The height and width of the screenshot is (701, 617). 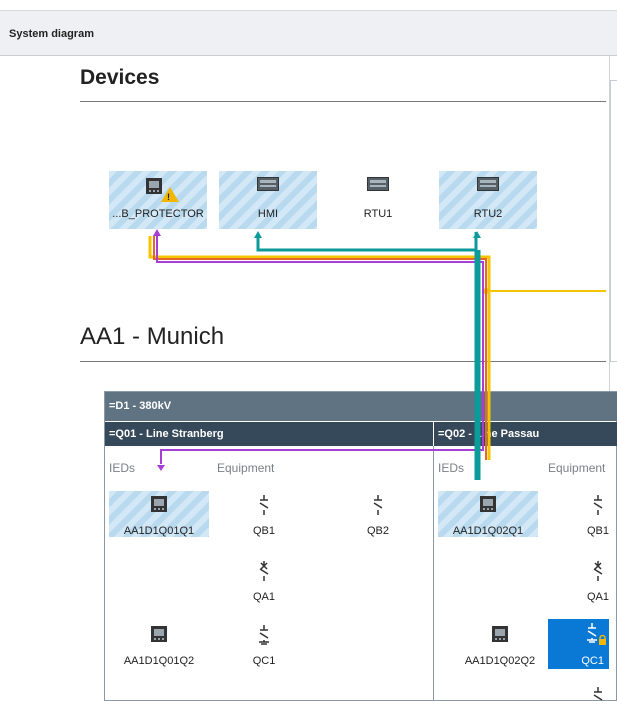 What do you see at coordinates (343, 361) in the screenshot?
I see `substation-section-divider` at bounding box center [343, 361].